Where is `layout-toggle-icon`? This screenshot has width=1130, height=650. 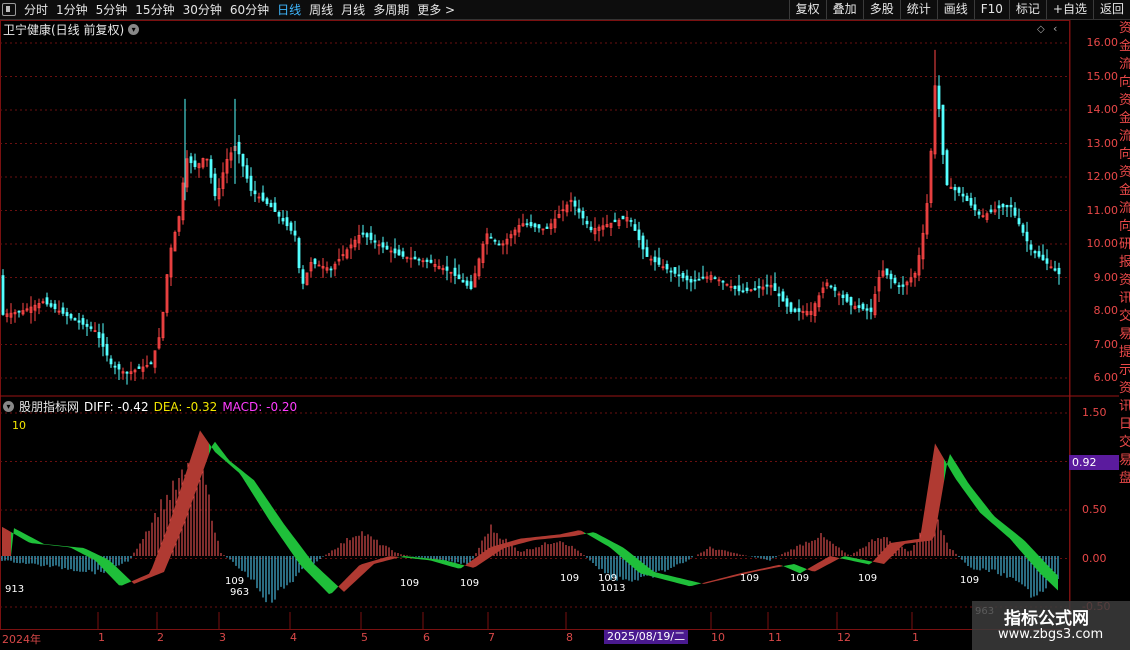
layout-toggle-icon is located at coordinates (9, 9).